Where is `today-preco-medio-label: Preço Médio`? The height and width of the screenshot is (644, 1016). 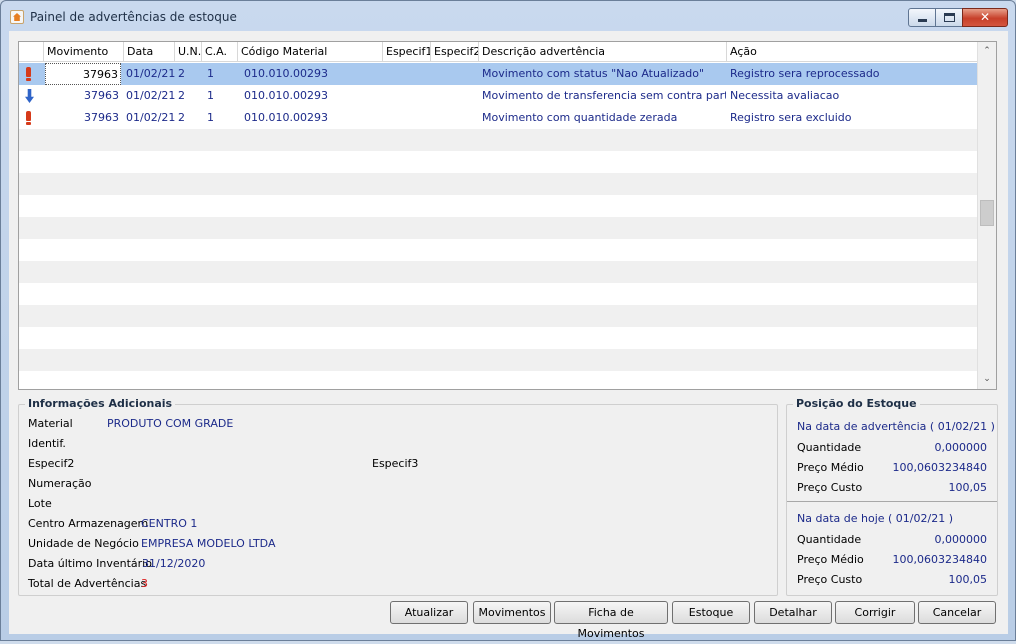 today-preco-medio-label: Preço Médio is located at coordinates (830, 559).